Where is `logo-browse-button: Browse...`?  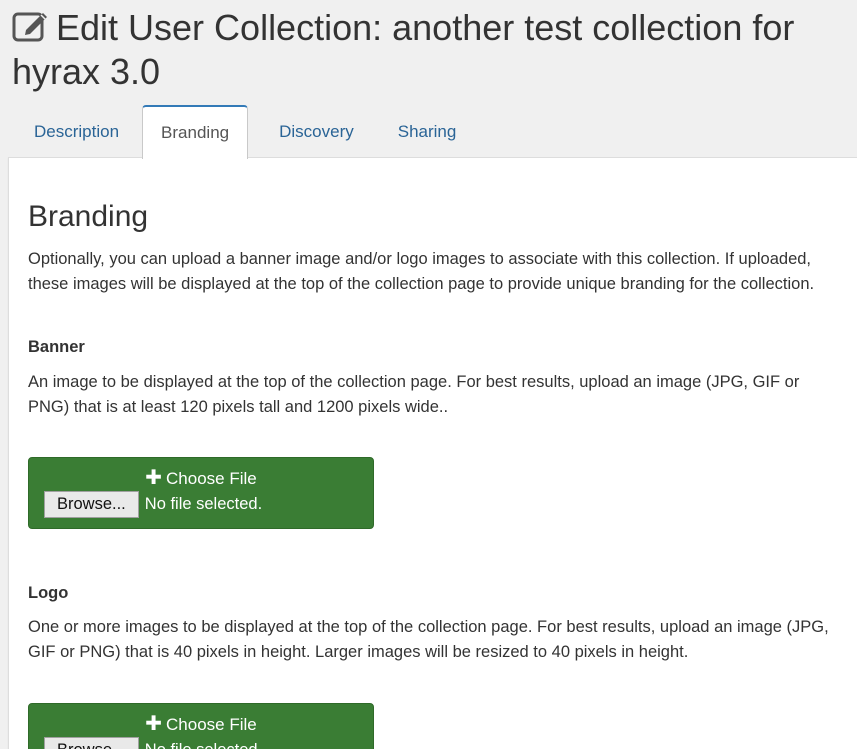
logo-browse-button: Browse... is located at coordinates (91, 743).